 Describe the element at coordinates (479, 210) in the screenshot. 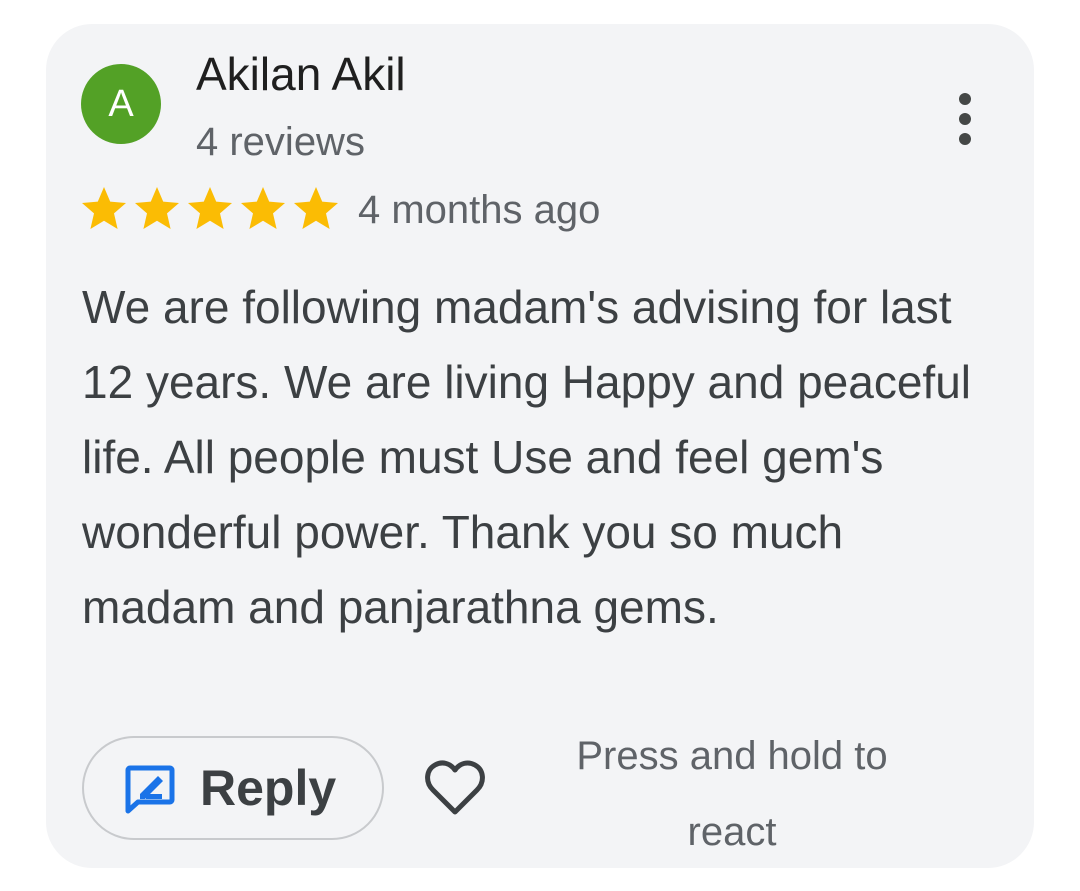

I see `review-timestamp: 4 months ago` at that location.